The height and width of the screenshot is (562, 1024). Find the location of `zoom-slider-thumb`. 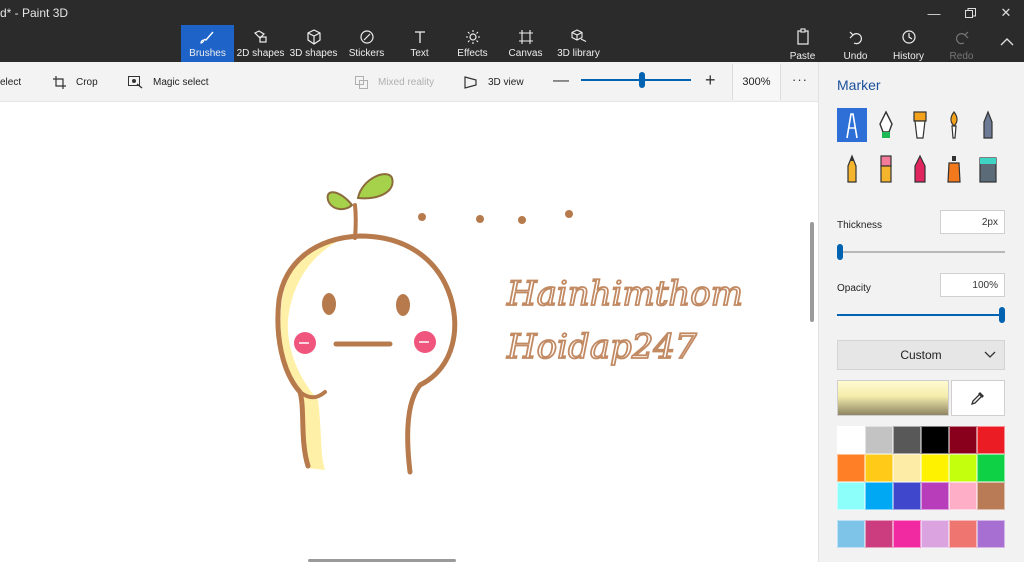

zoom-slider-thumb is located at coordinates (641, 80).